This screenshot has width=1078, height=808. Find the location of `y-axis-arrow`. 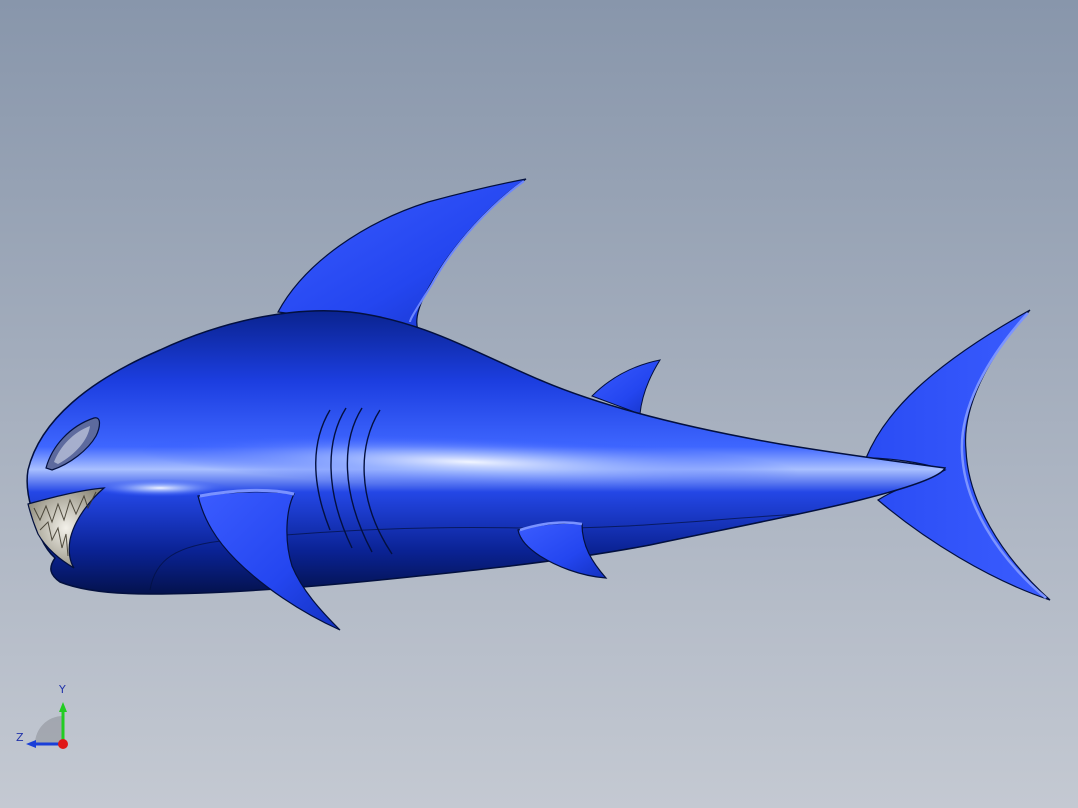

y-axis-arrow is located at coordinates (63, 707).